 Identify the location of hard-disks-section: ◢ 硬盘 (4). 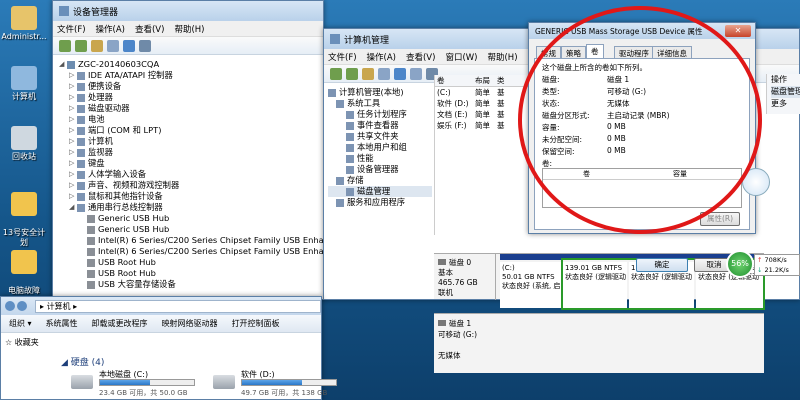
(82, 361).